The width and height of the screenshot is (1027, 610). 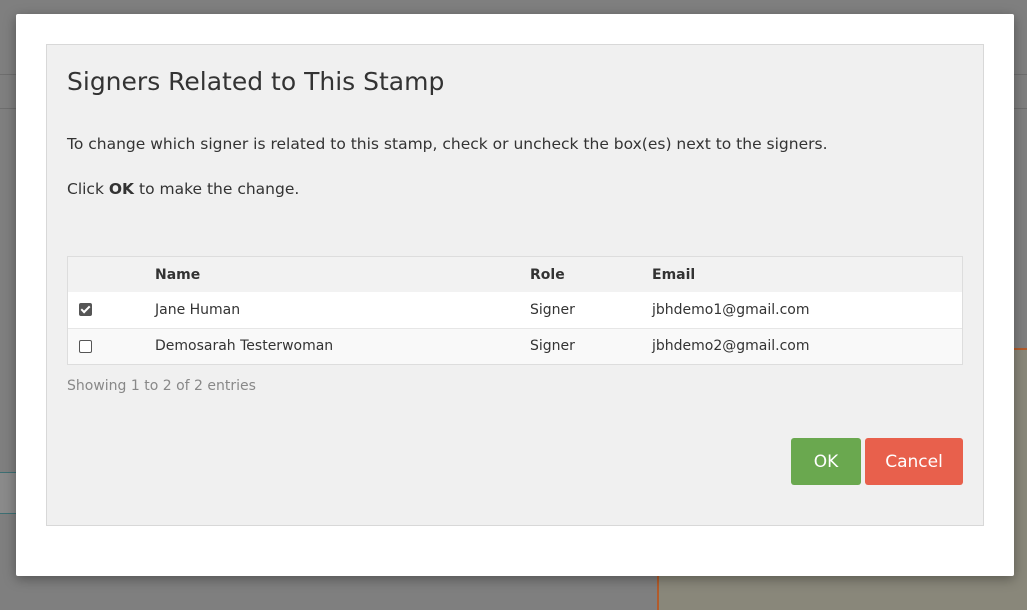 I want to click on header-email: Email, so click(x=807, y=274).